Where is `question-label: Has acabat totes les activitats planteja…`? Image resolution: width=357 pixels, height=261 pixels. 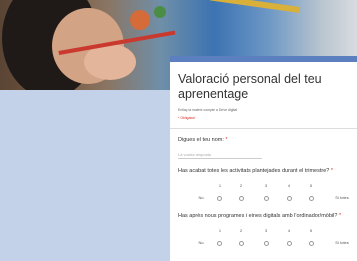
question-label: Has acabat totes les activitats planteja… is located at coordinates (255, 171).